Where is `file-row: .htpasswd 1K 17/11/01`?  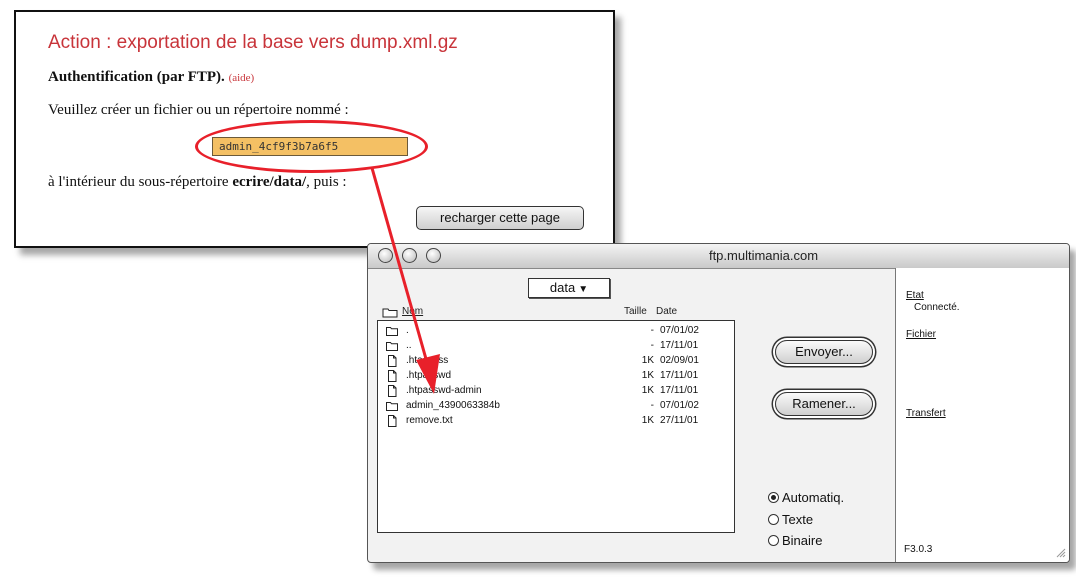 file-row: .htpasswd 1K 17/11/01 is located at coordinates (556, 376).